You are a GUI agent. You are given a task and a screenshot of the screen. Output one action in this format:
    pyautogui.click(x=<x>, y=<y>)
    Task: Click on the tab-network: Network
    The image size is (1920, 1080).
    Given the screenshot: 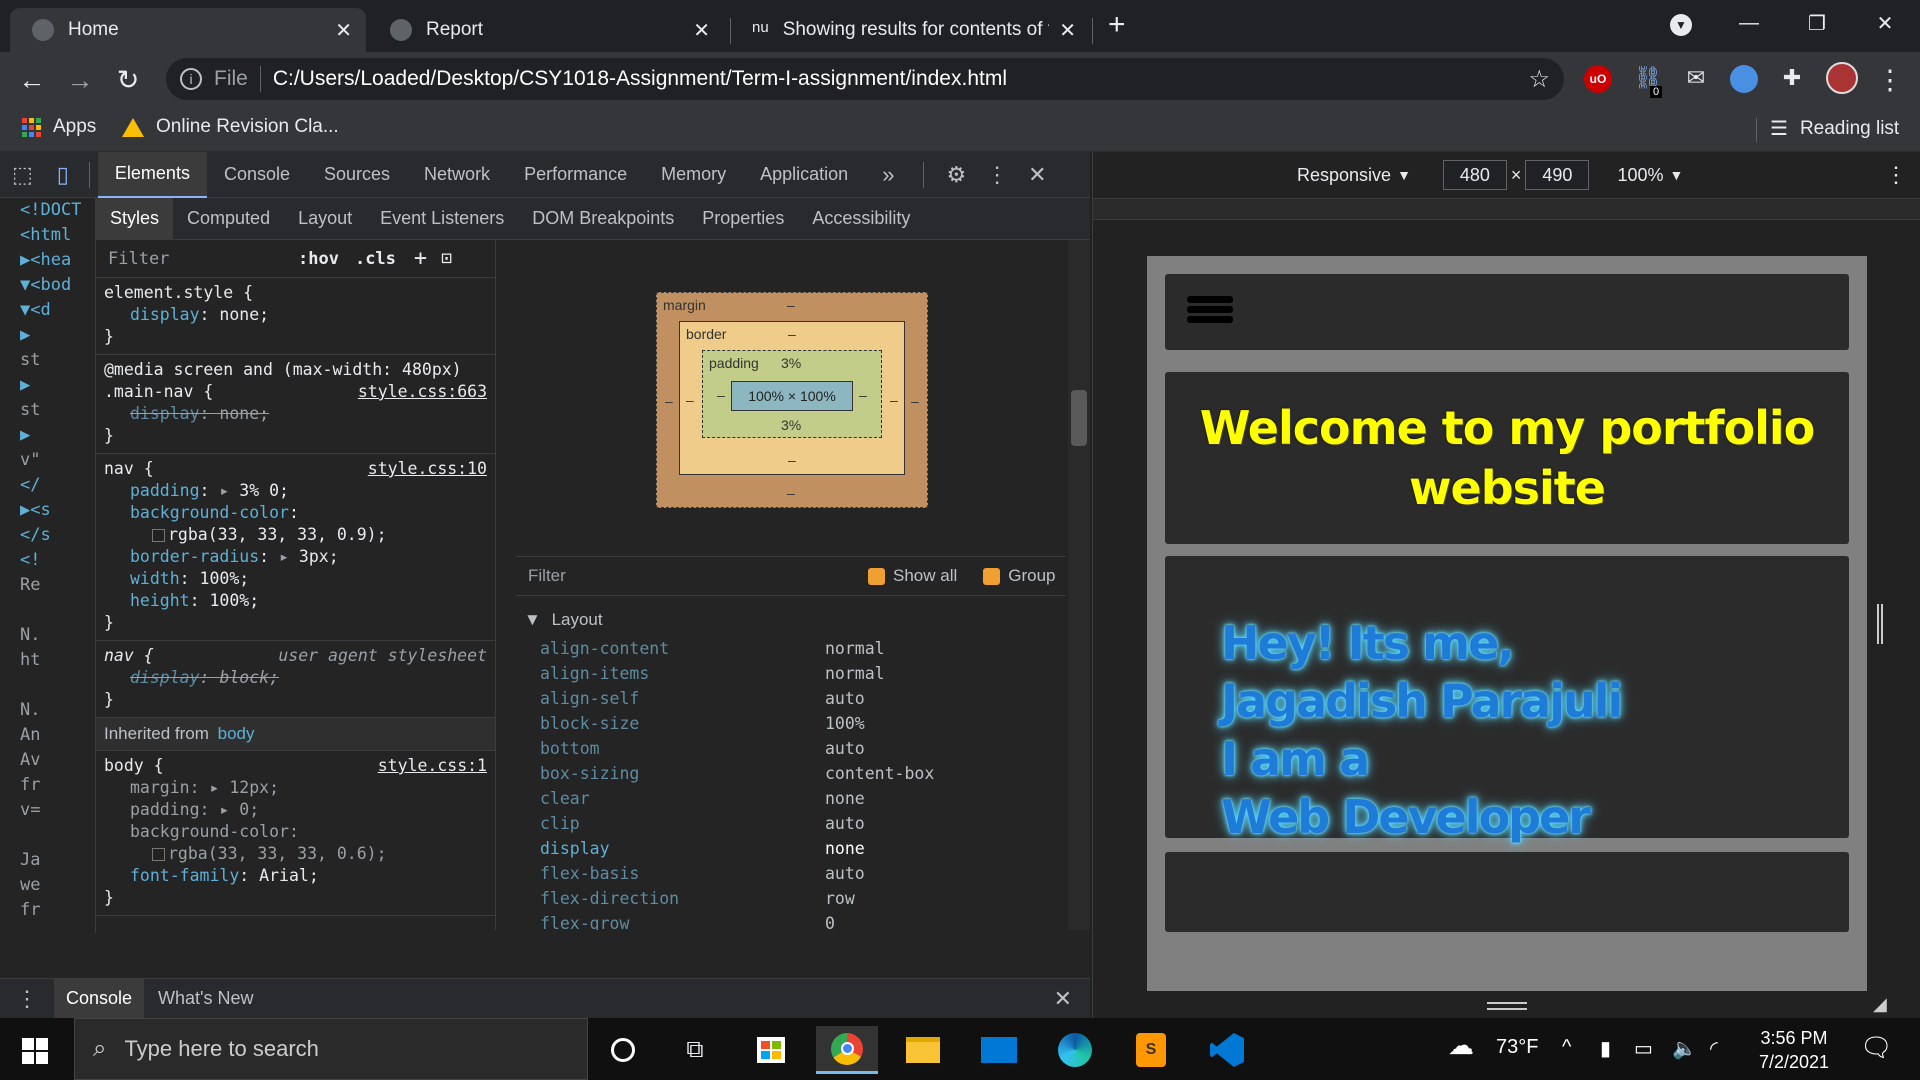 What is the action you would take?
    pyautogui.click(x=457, y=175)
    